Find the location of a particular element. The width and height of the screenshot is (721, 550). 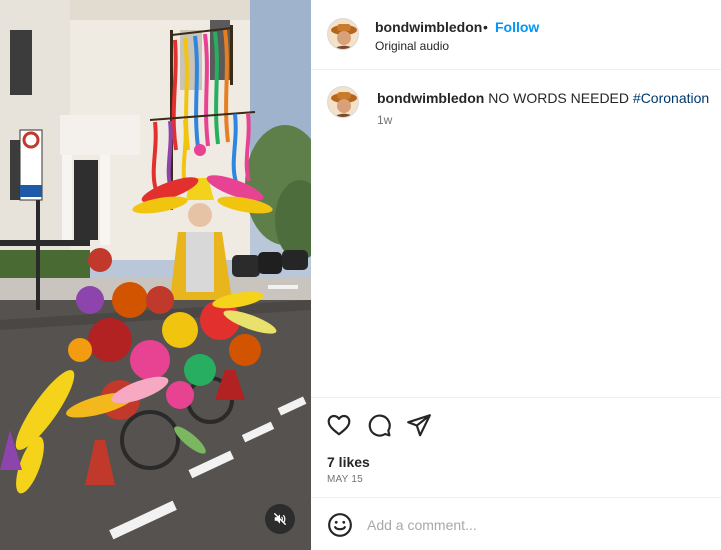

caption-timestamp: 1w is located at coordinates (384, 120).